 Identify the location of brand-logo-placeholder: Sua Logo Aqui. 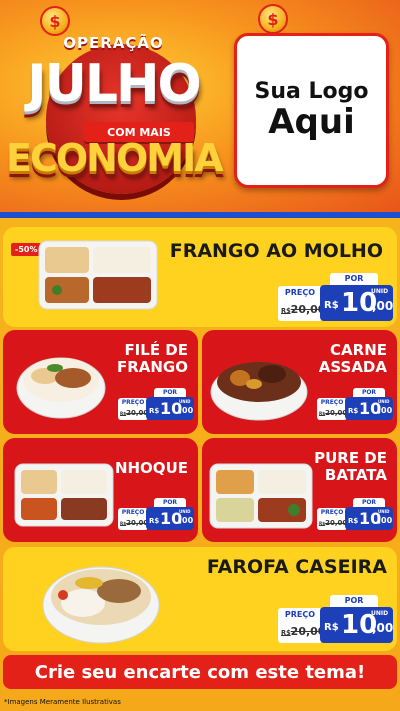
(311, 110).